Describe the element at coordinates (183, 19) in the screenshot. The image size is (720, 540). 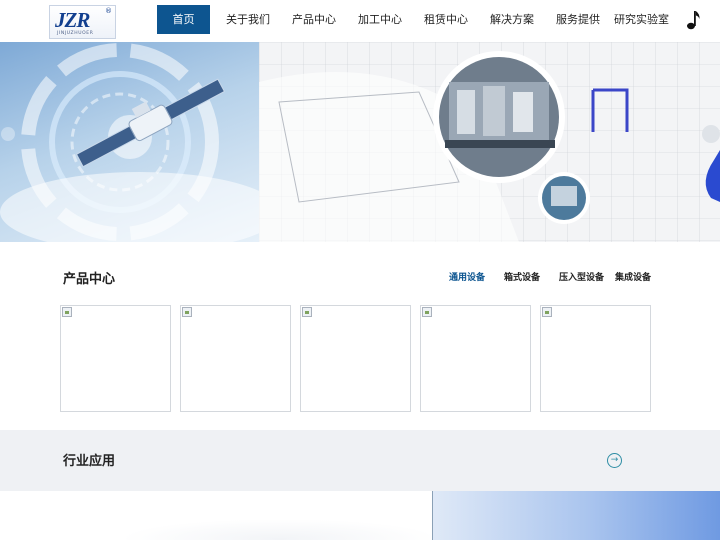
I see `nav-item-home: 首页` at that location.